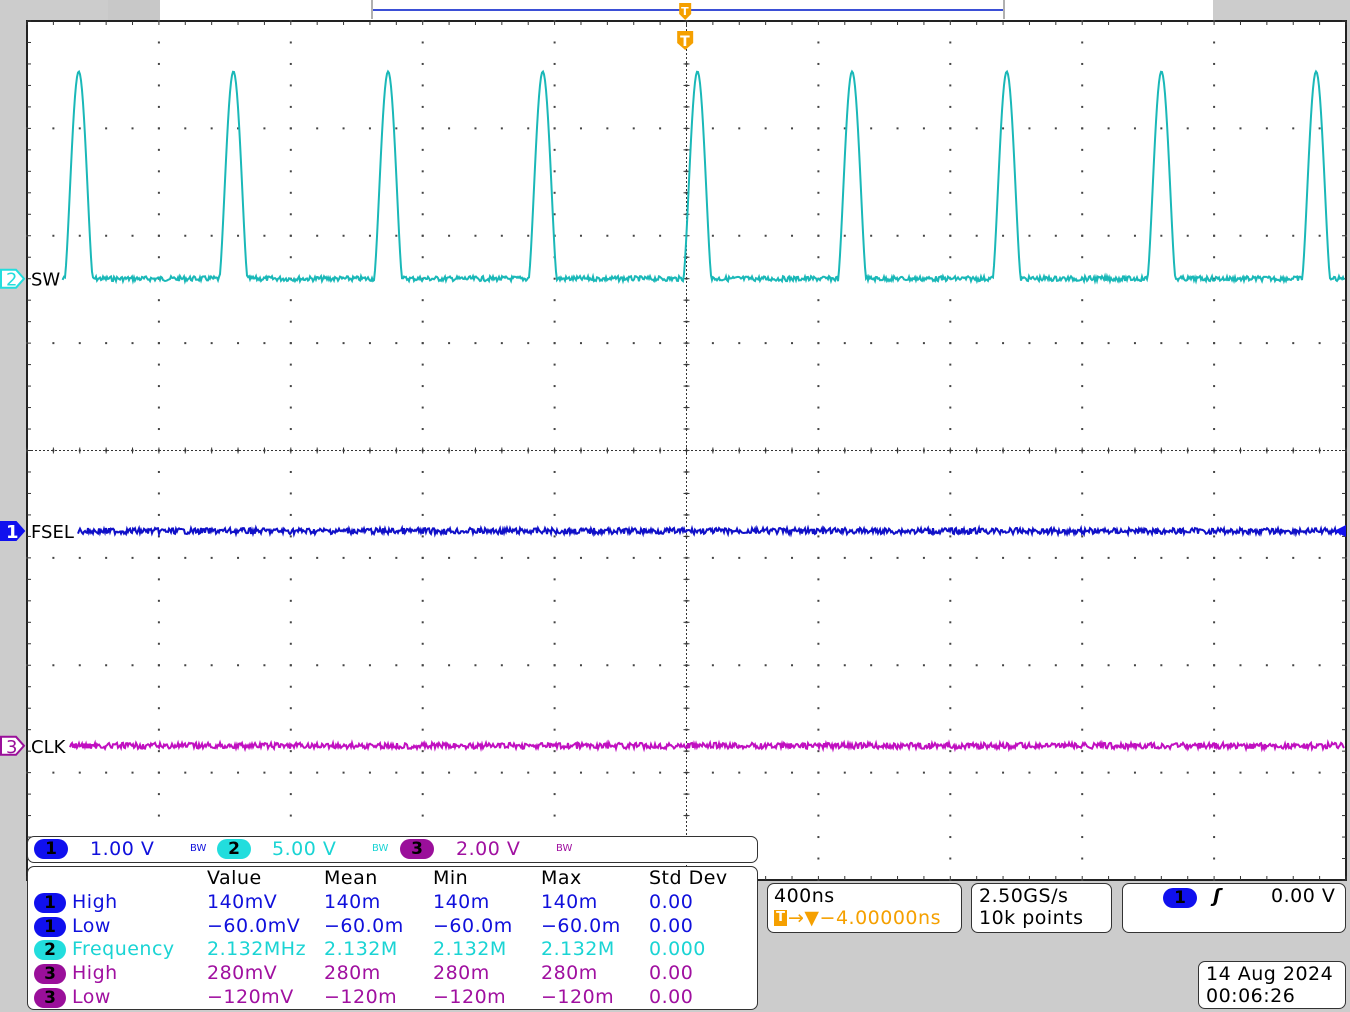 The height and width of the screenshot is (1012, 1350). Describe the element at coordinates (417, 849) in the screenshot. I see `channel-3-badge: 3` at that location.